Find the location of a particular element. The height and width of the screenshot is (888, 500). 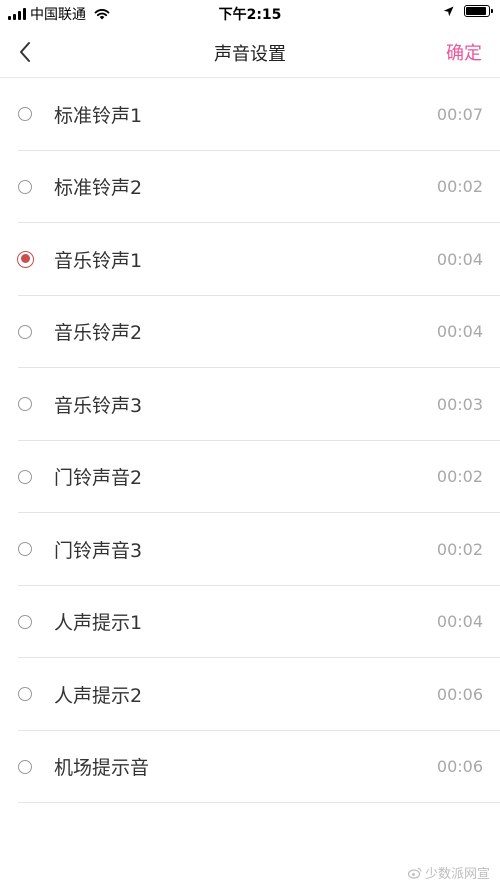

battery-fill is located at coordinates (476, 11).